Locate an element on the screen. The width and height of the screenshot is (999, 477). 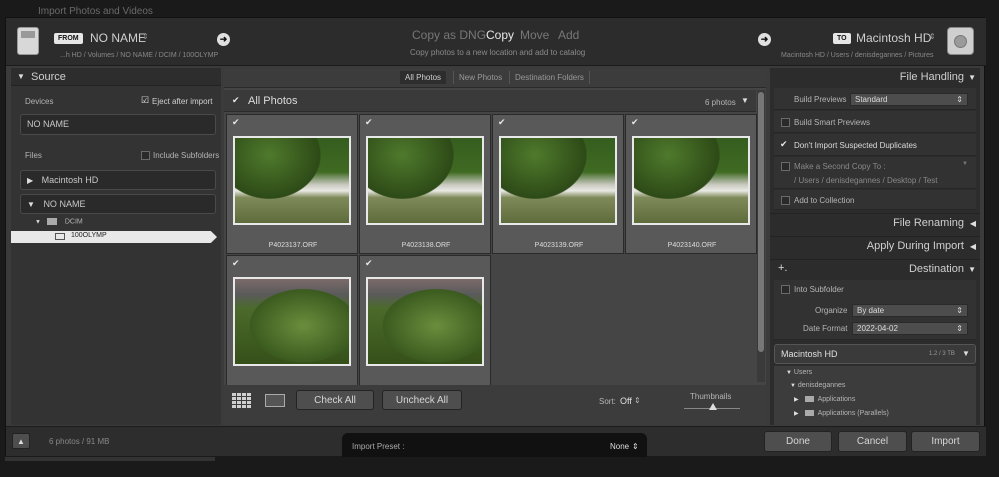
into-subfolder-checkbox is located at coordinates (785, 289).